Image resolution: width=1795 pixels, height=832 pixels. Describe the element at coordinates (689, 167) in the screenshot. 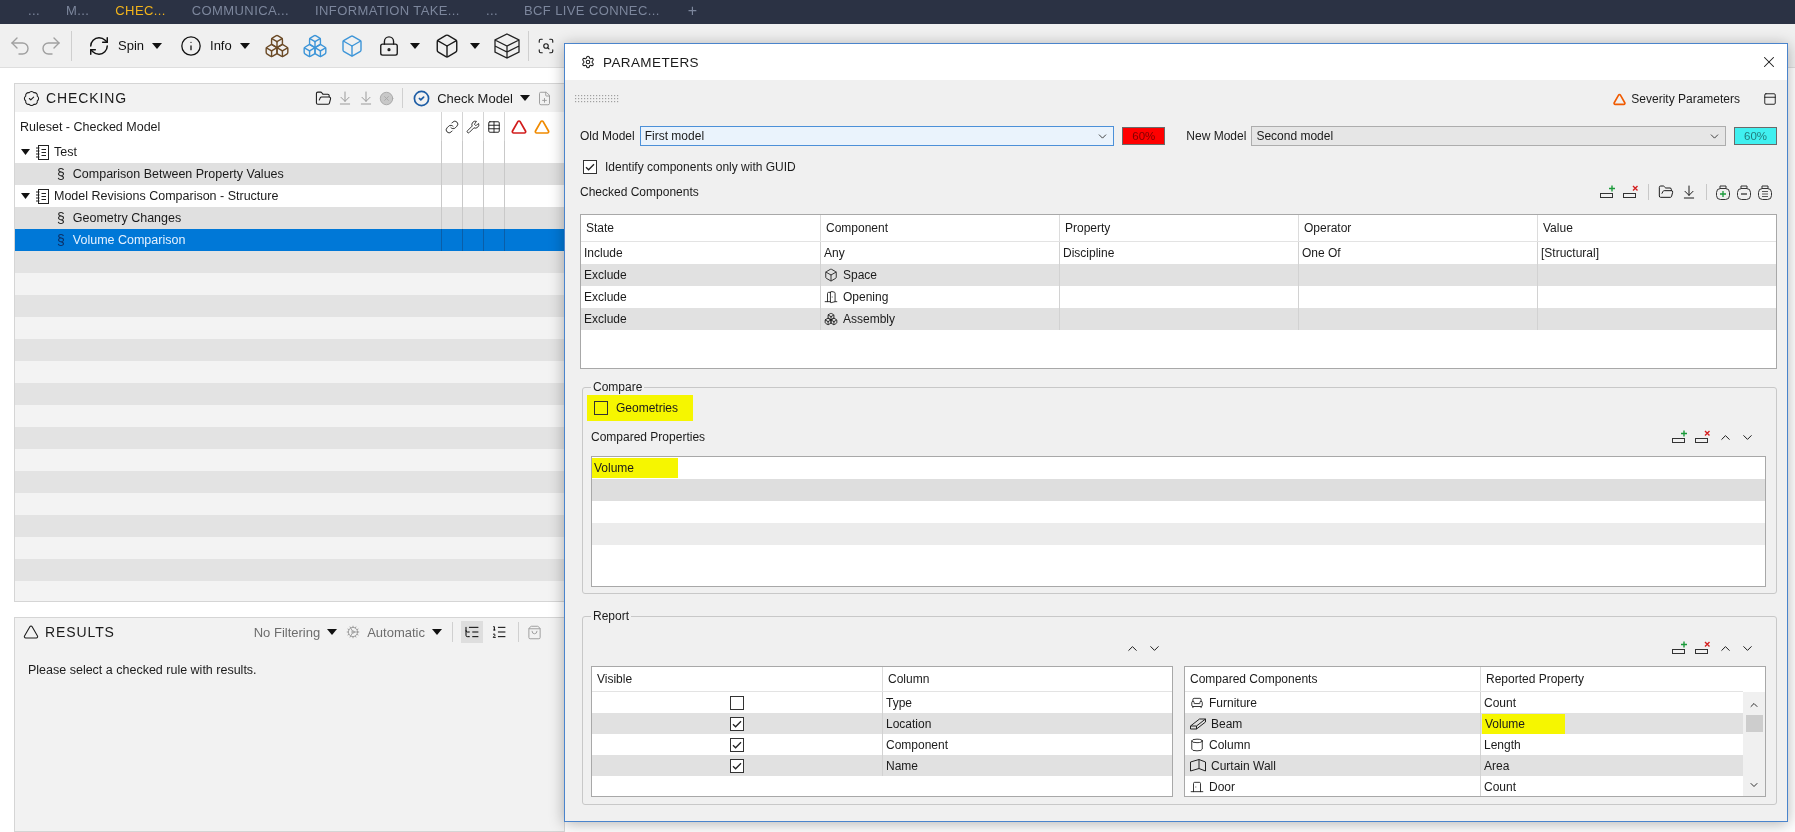

I see `checkbox-option: Identify components only with GUID` at that location.